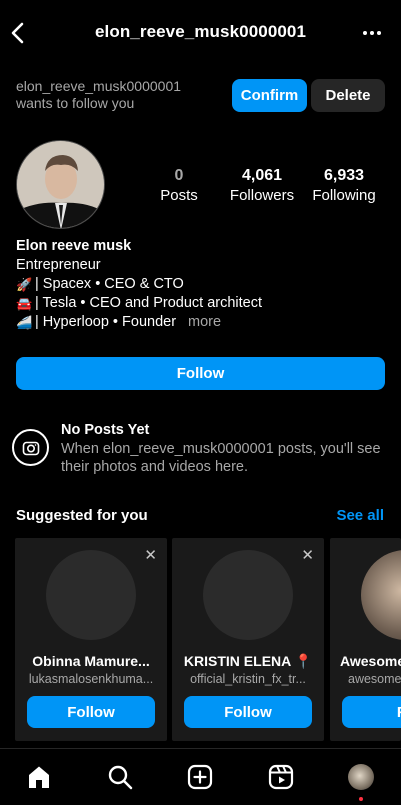 Image resolution: width=401 pixels, height=805 pixels. What do you see at coordinates (24, 322) in the screenshot?
I see `train-emoji-icon: 🚄` at bounding box center [24, 322].